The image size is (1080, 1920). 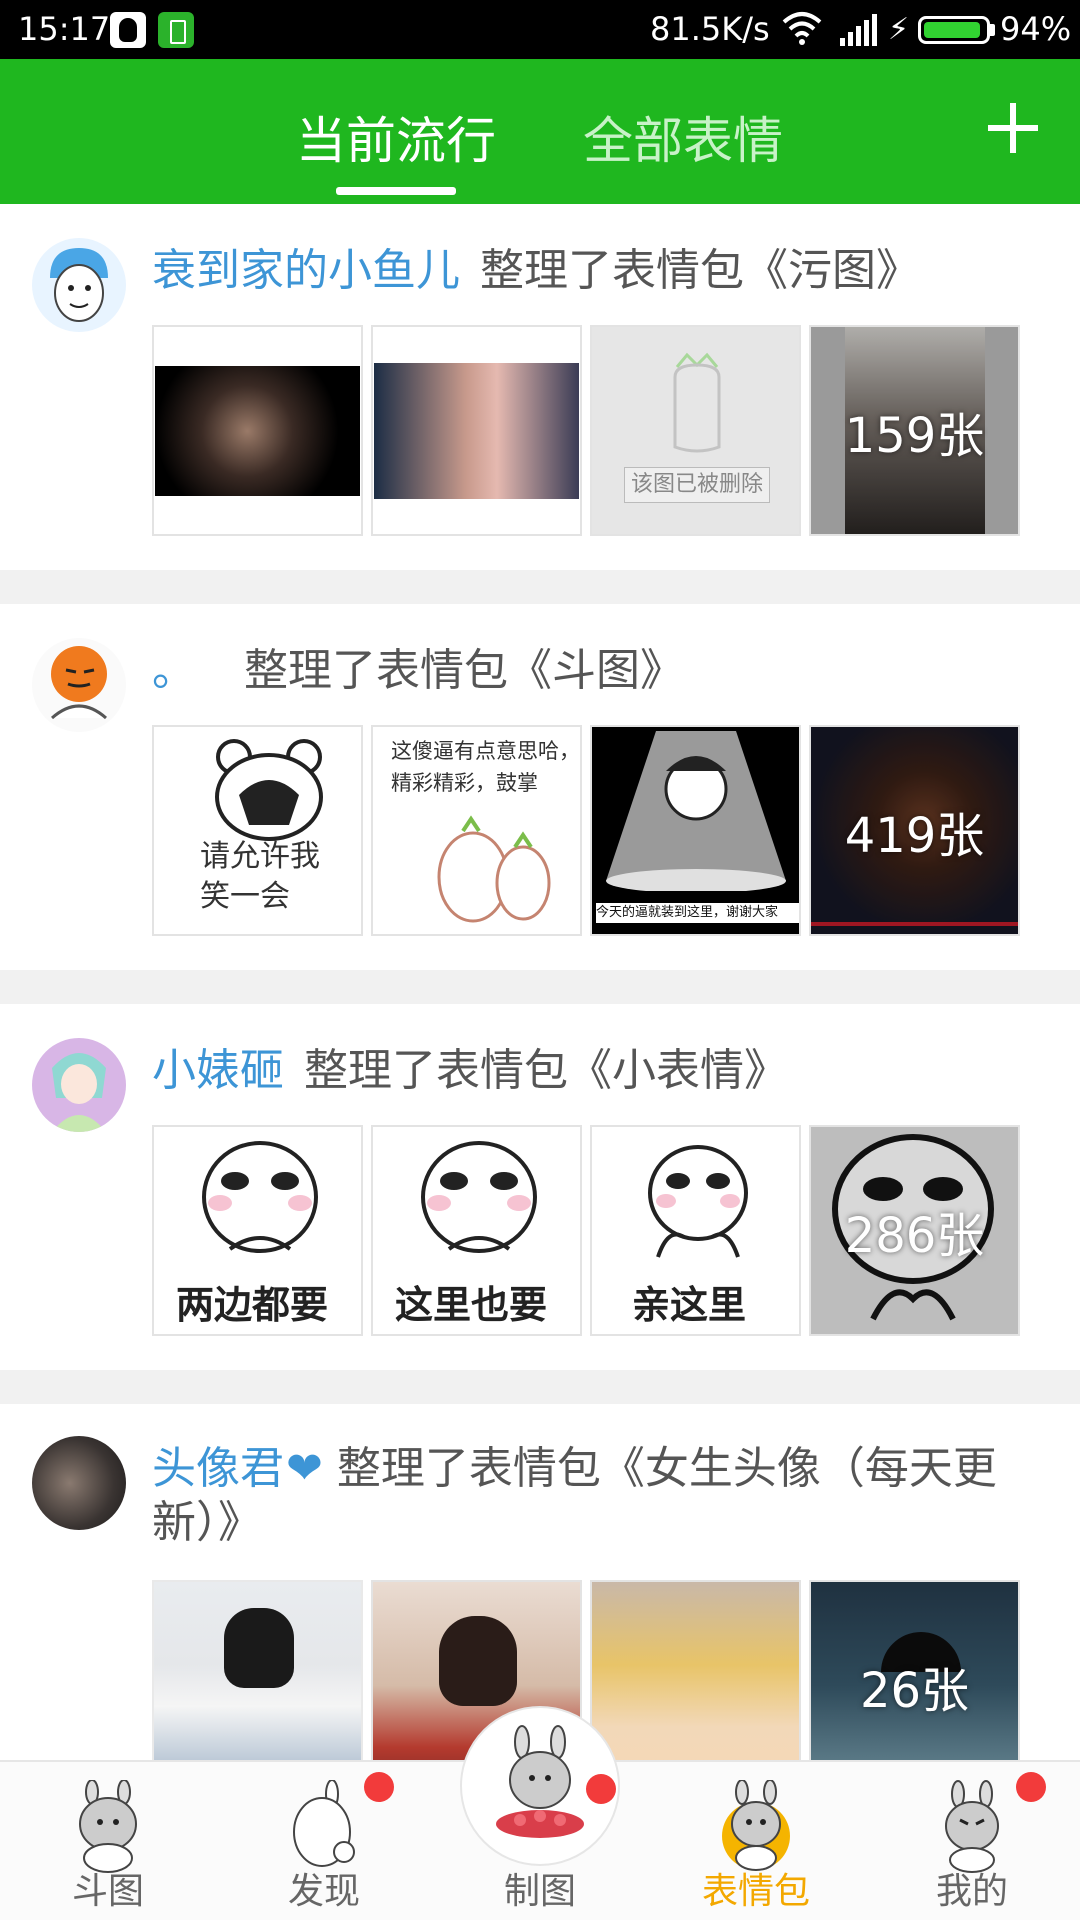 What do you see at coordinates (218, 1468) in the screenshot?
I see `feed-username: 头像君` at bounding box center [218, 1468].